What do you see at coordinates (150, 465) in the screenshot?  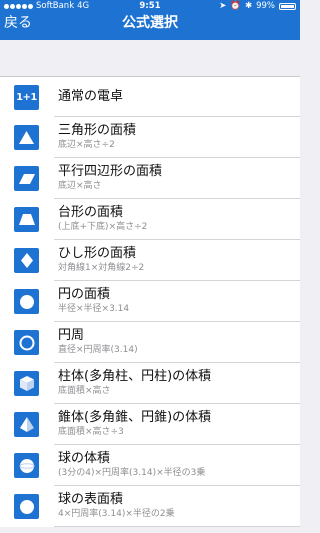 I see `list-item-sphere-volume: 球の体積 (3分の4)×円周率(3.14)×半径の3乗` at bounding box center [150, 465].